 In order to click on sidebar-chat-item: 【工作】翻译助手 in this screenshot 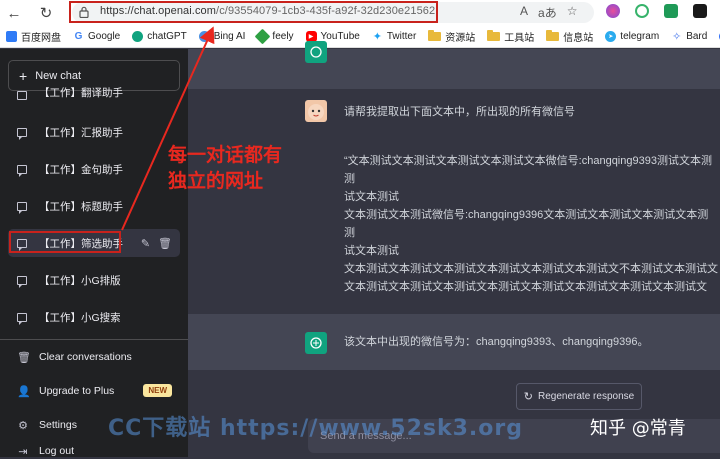, I will do `click(94, 93)`.